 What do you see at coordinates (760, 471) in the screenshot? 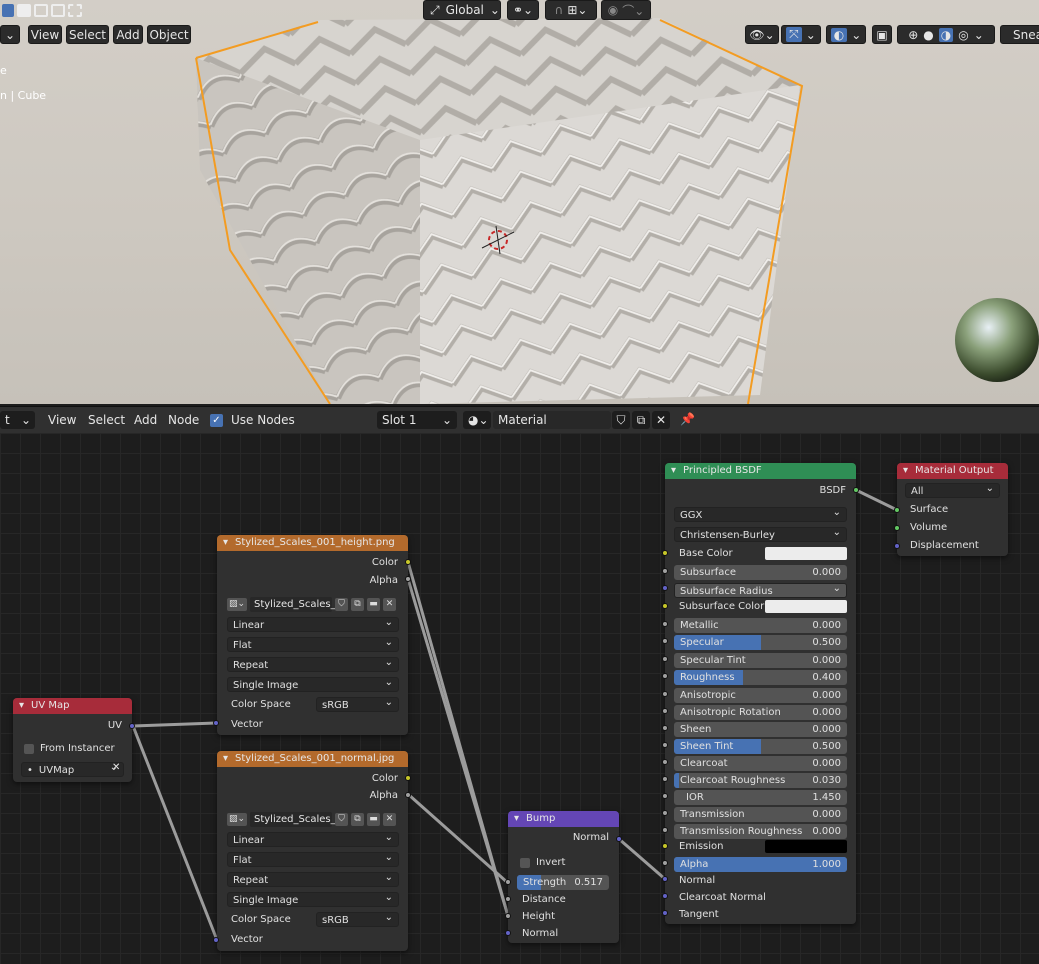
I see `node-title: Principled BSDF` at bounding box center [760, 471].